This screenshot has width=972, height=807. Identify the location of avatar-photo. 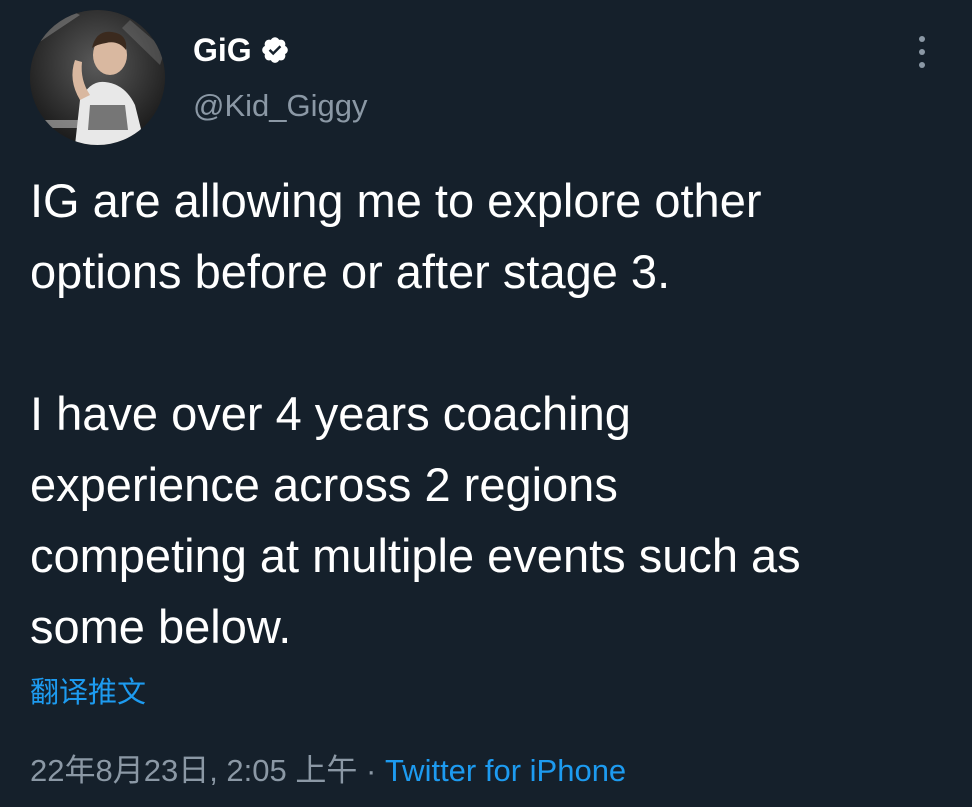
(97, 77).